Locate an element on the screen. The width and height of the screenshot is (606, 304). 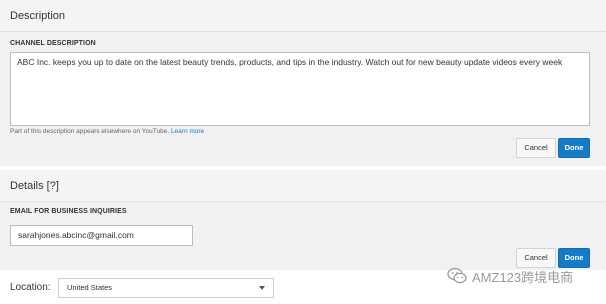
location-label: Location: is located at coordinates (30, 287).